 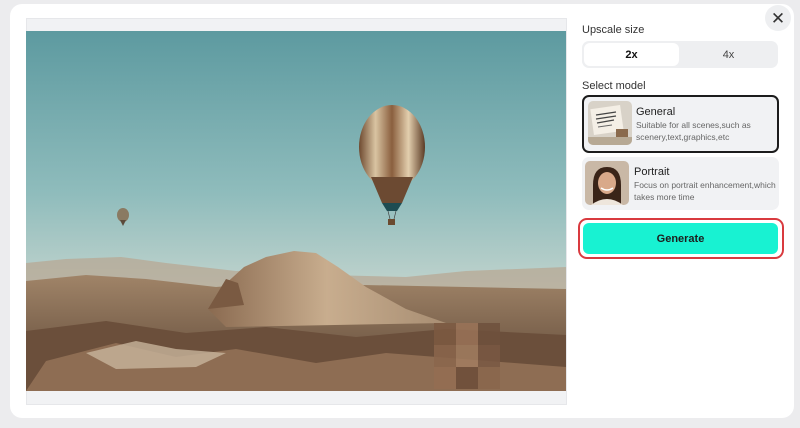 What do you see at coordinates (680, 54) in the screenshot?
I see `upscale-size-selector: 2x 4x` at bounding box center [680, 54].